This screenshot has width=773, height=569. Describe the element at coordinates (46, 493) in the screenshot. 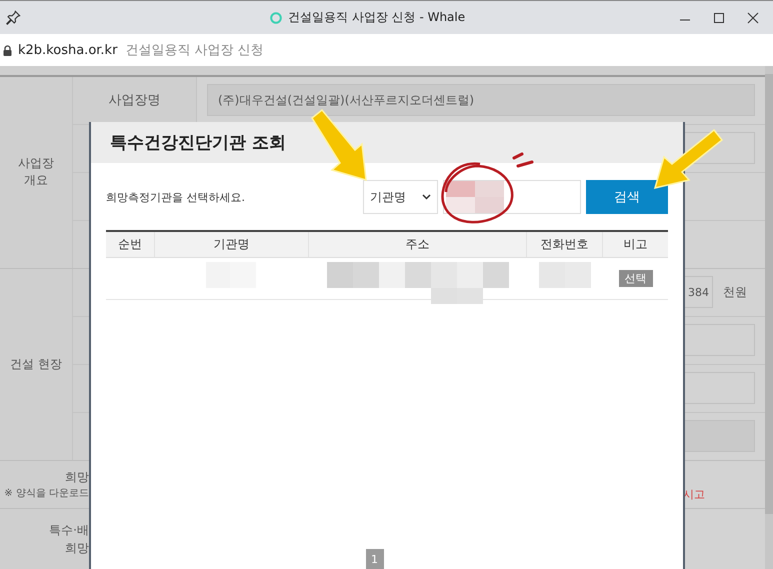

I see `note-text: ※ 양식을 다운로드` at that location.